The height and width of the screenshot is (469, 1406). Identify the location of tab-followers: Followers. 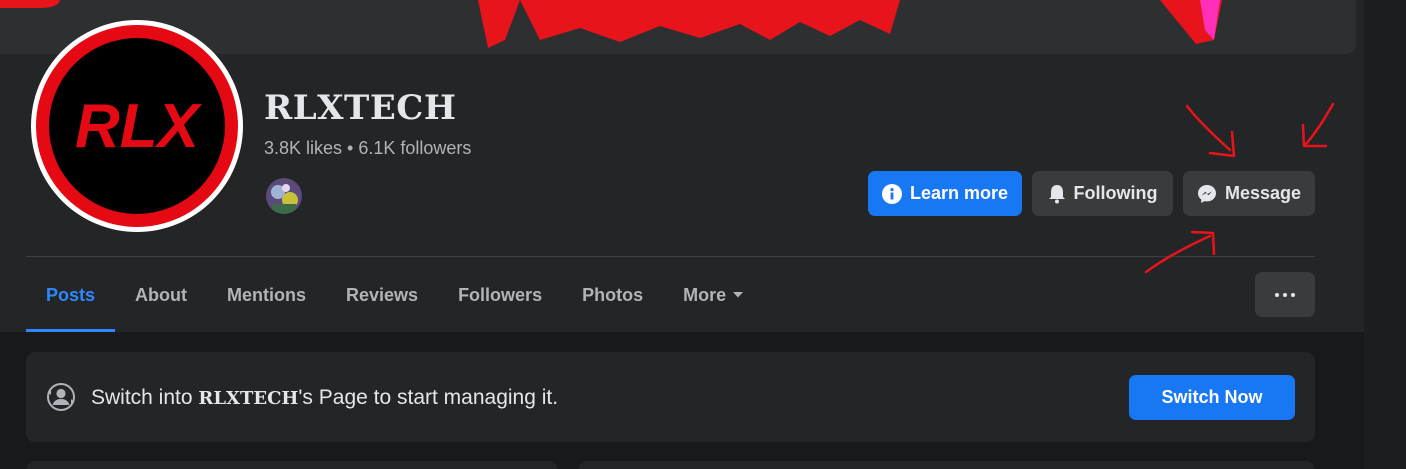
(500, 295).